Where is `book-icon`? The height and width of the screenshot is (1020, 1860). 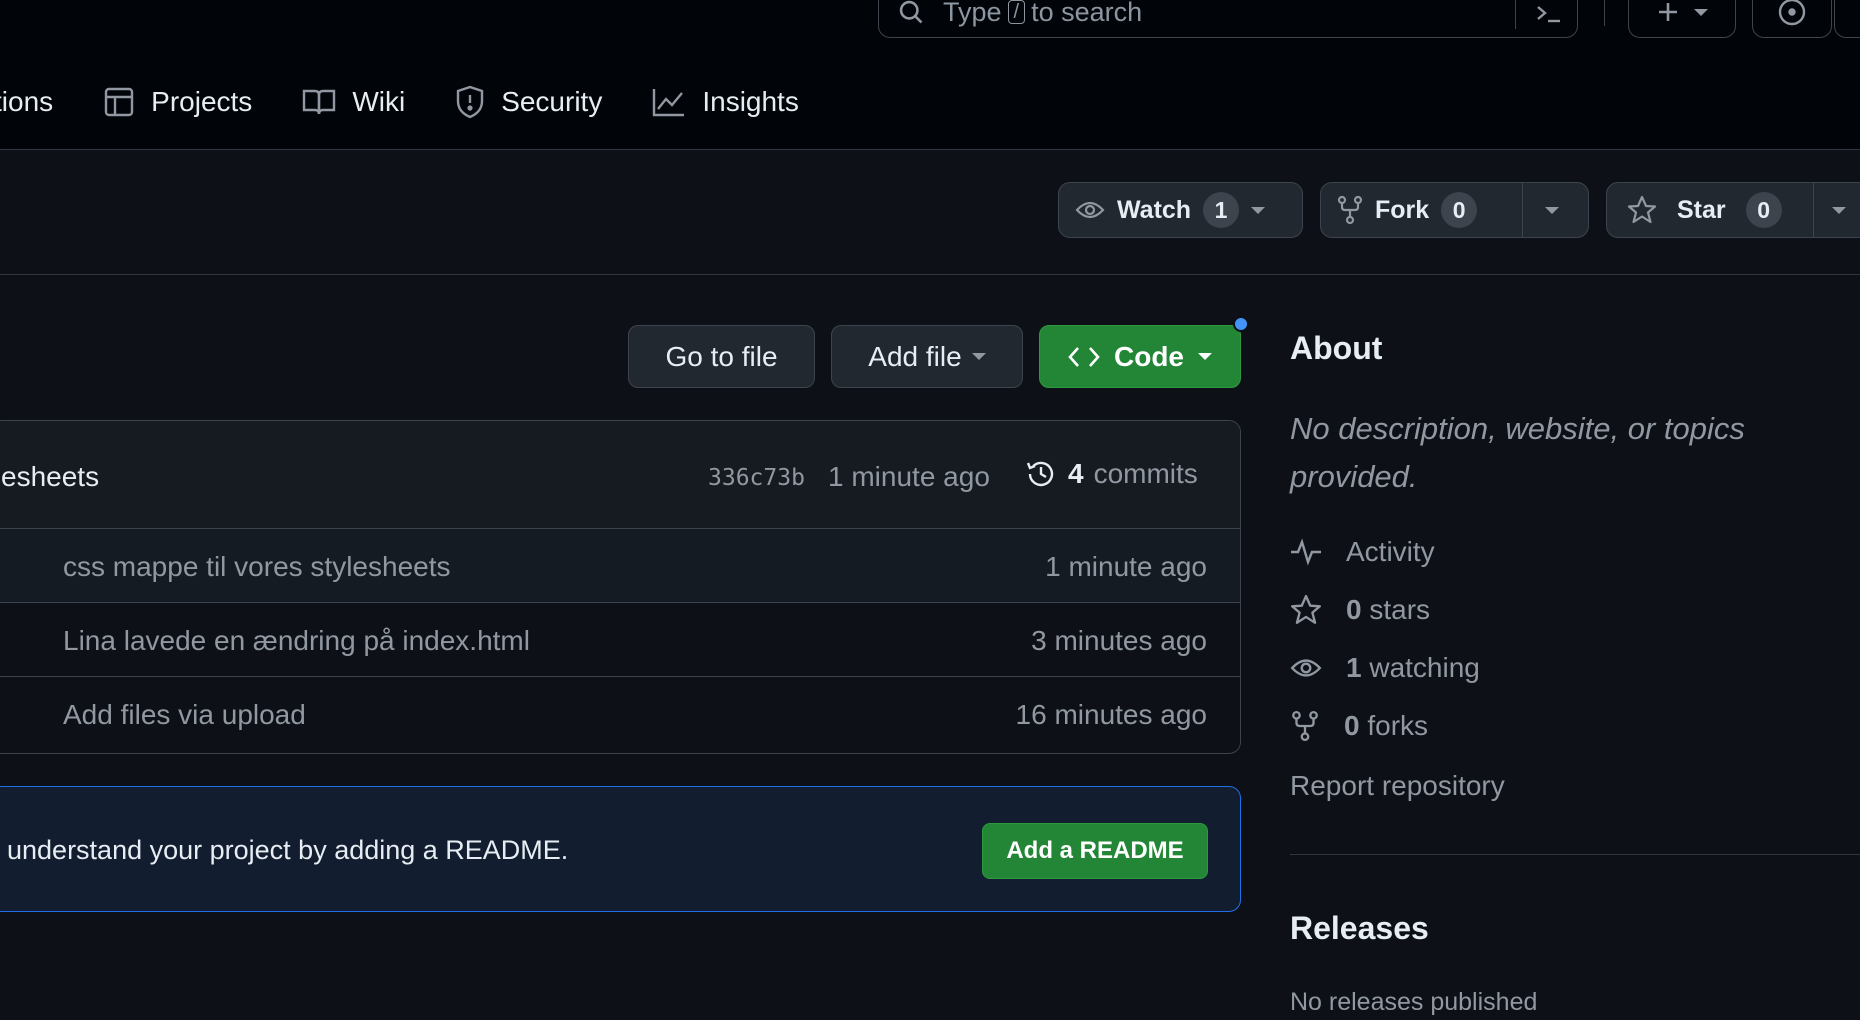
book-icon is located at coordinates (319, 102).